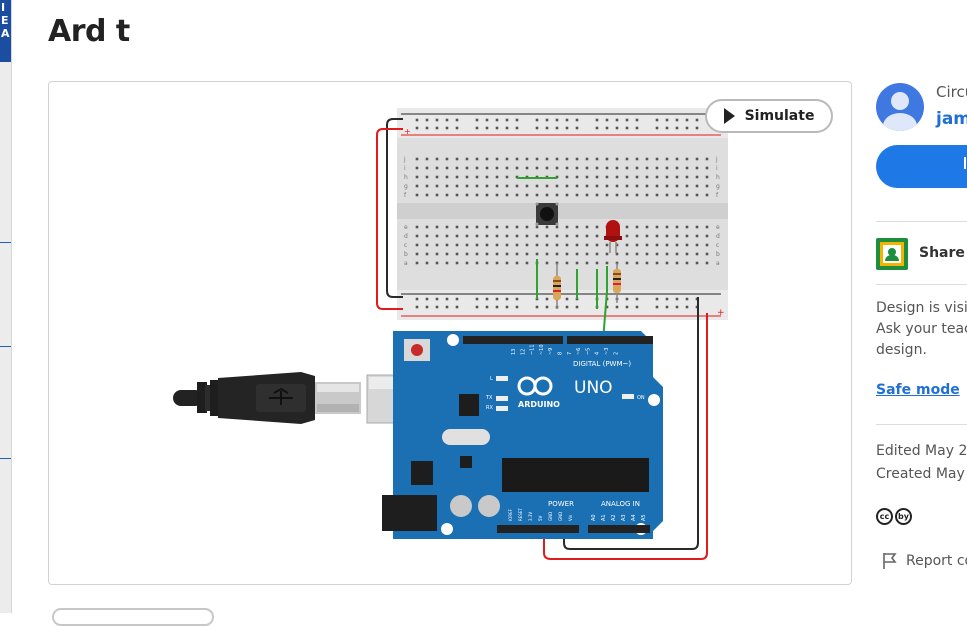 Image resolution: width=967 pixels, height=626 pixels. Describe the element at coordinates (900, 101) in the screenshot. I see `avatar-head` at that location.